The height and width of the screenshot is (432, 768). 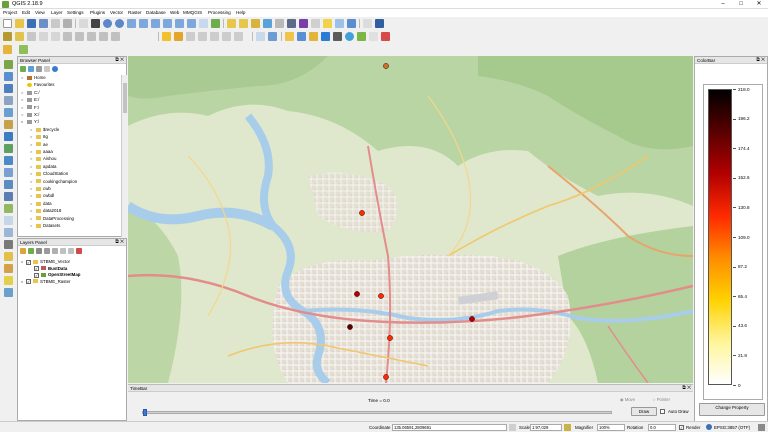 What do you see at coordinates (8, 136) in the screenshot?
I see `add-wms-icon` at bounding box center [8, 136].